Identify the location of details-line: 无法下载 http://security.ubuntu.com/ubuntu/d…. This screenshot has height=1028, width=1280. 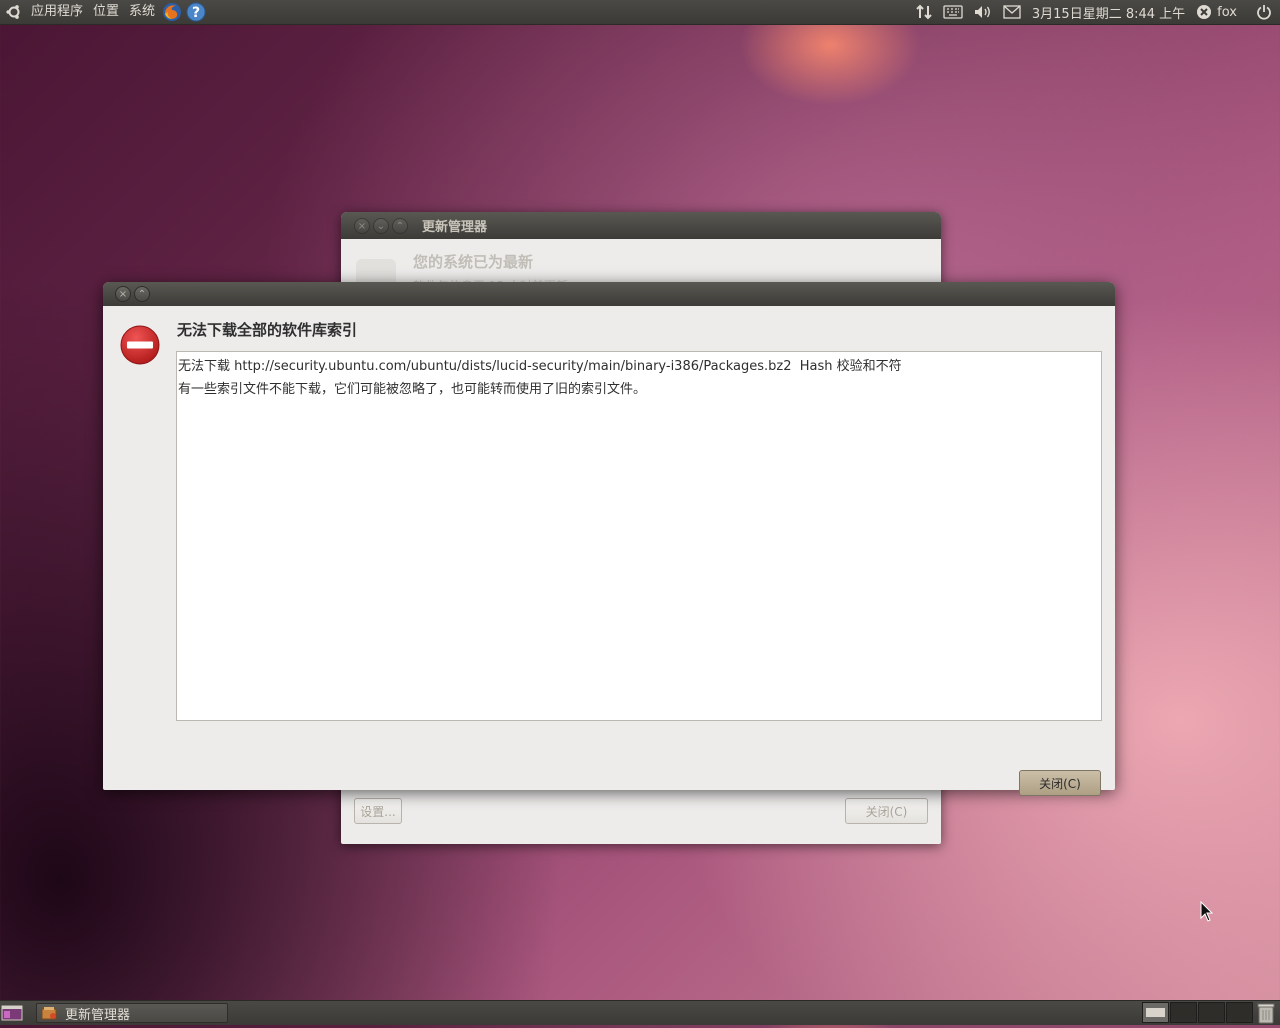
(540, 366).